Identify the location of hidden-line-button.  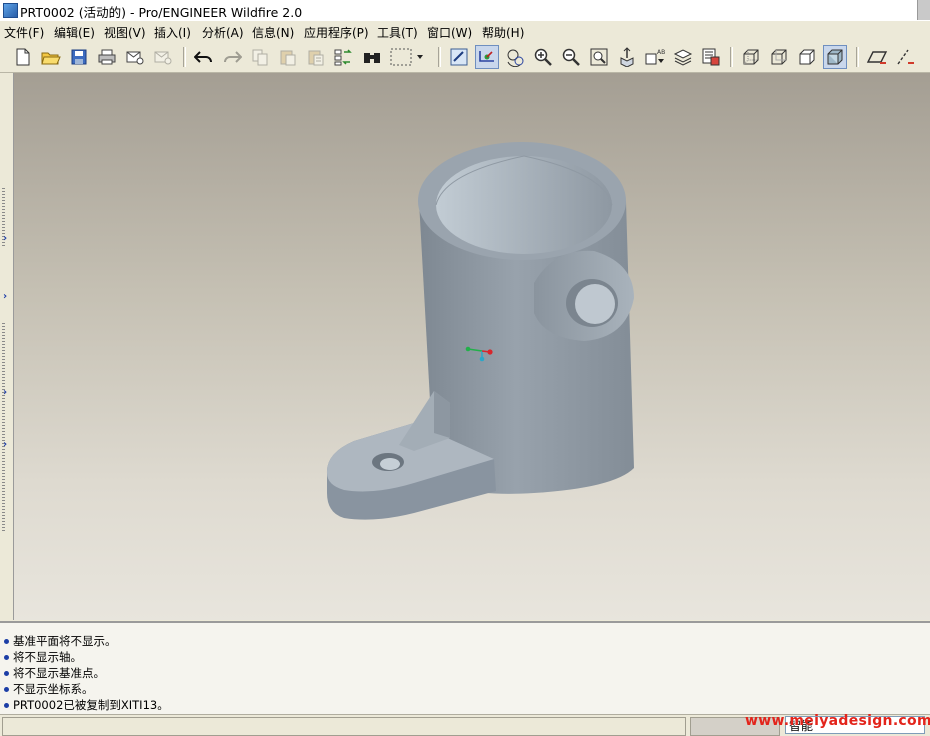
(779, 57).